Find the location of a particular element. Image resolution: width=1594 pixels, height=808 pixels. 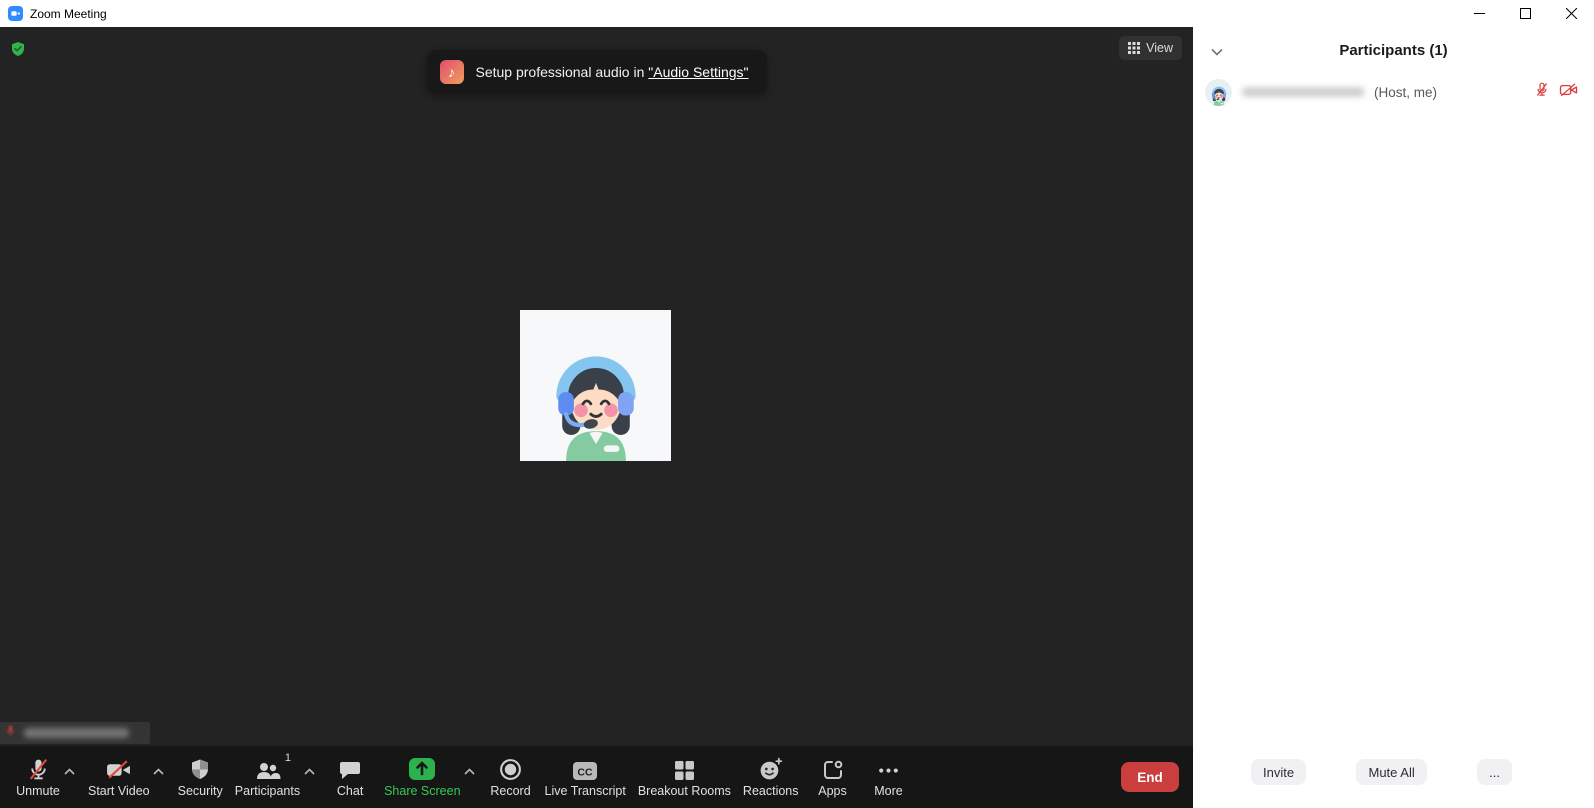

more-label: More is located at coordinates (888, 791).